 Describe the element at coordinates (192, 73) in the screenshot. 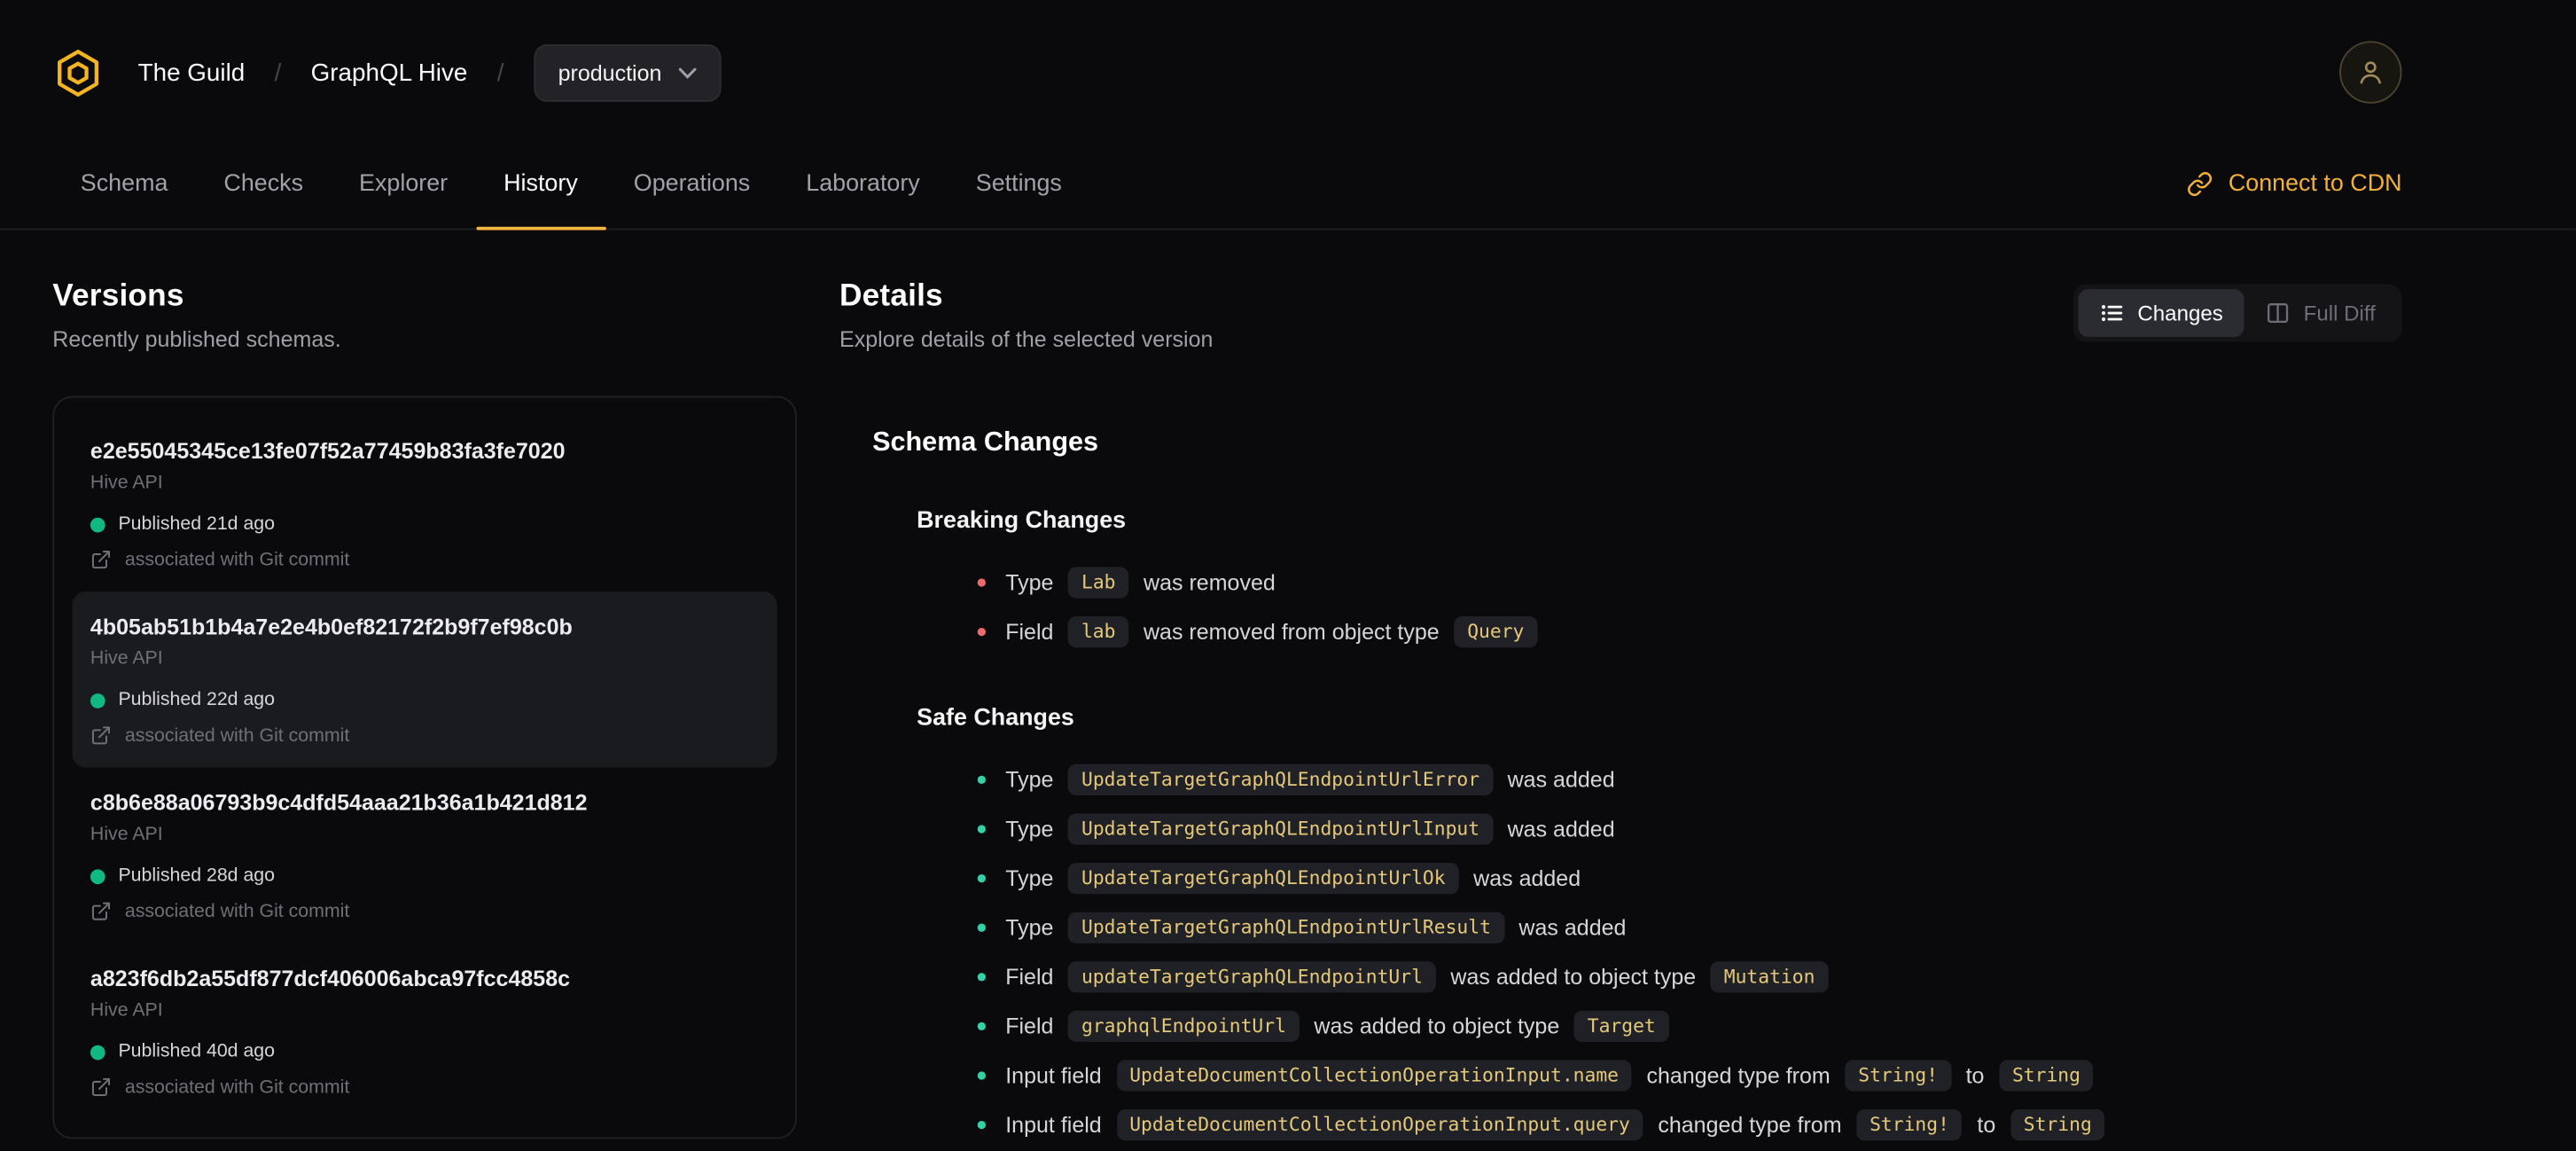

I see `org-breadcrumb: The Guild` at that location.